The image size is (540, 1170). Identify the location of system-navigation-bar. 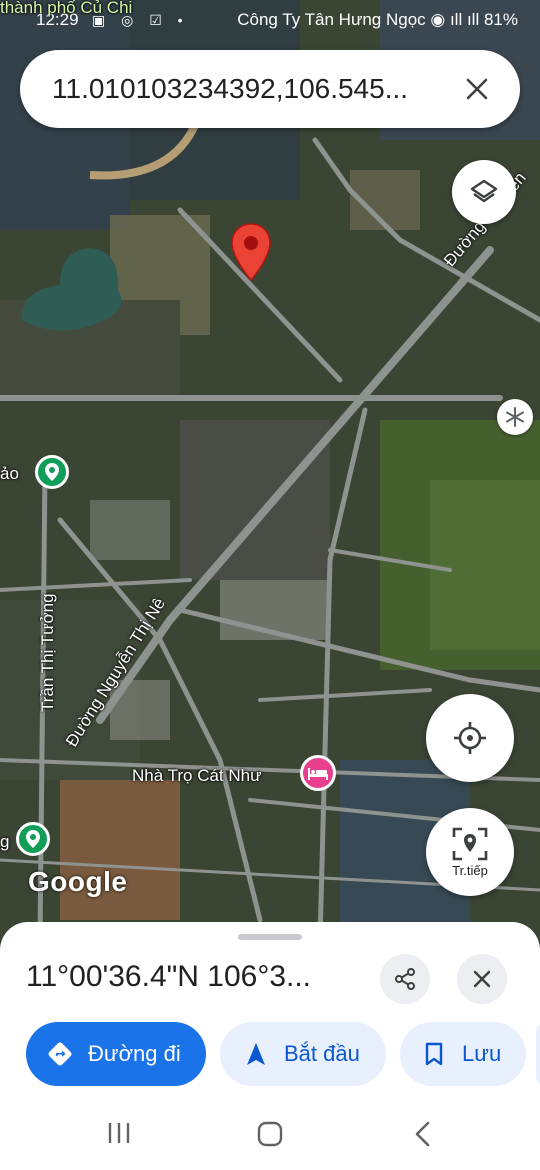
(270, 1135).